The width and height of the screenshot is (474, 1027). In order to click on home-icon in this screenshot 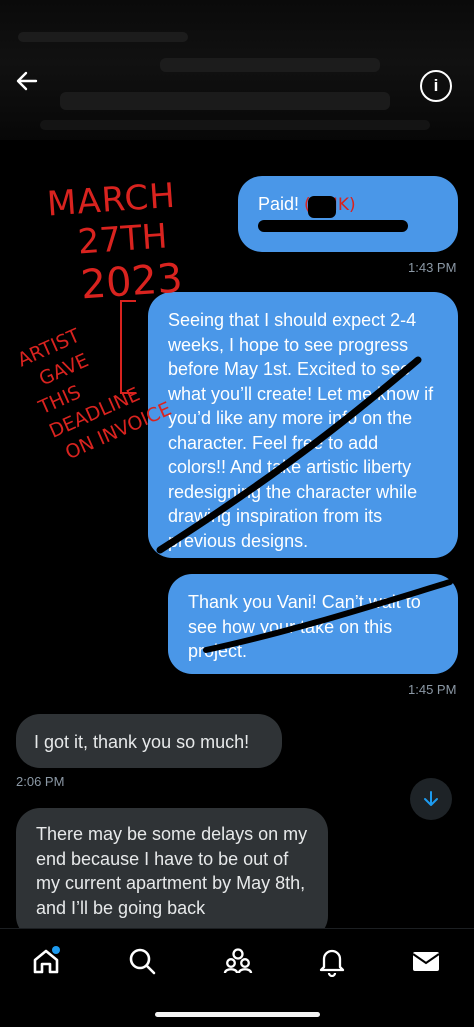, I will do `click(46, 961)`.